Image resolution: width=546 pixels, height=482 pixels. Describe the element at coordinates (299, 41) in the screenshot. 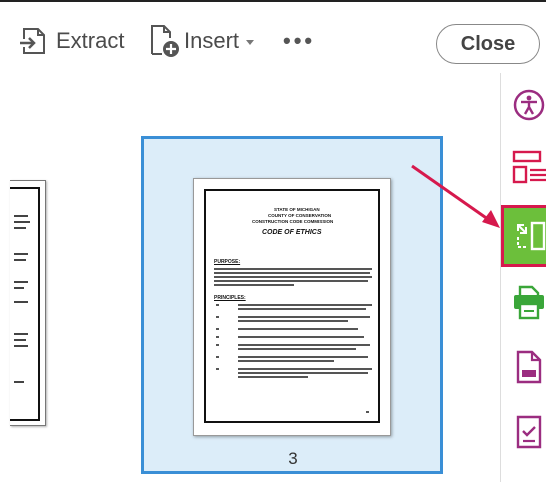

I see `more-tools-button: •••` at that location.